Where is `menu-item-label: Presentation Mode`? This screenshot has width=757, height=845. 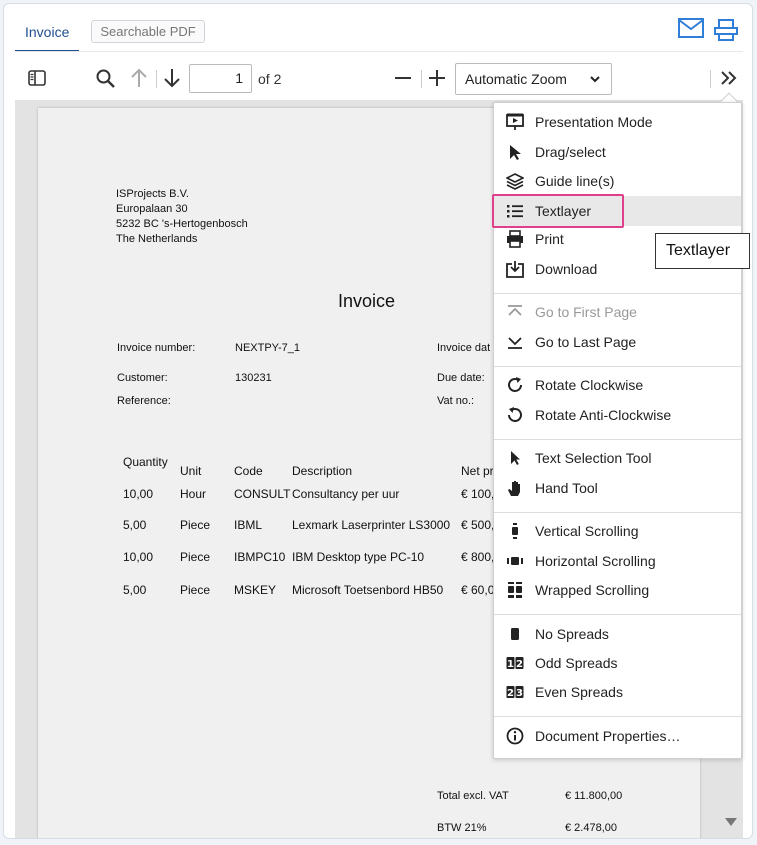 menu-item-label: Presentation Mode is located at coordinates (594, 122).